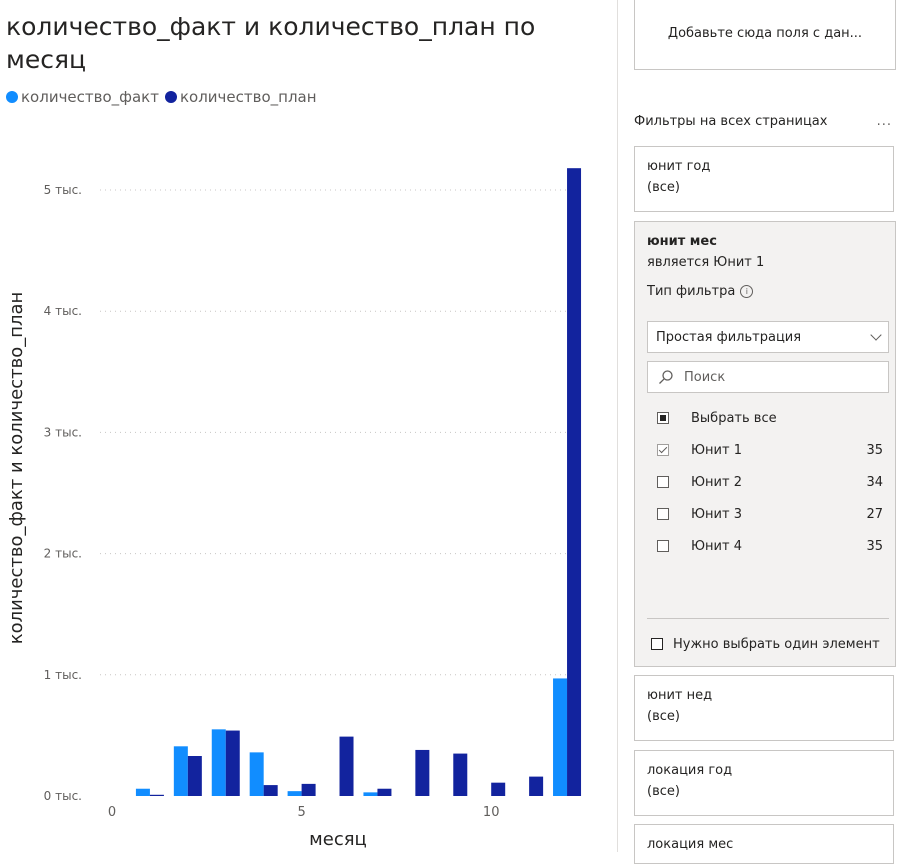 This screenshot has width=897, height=864. What do you see at coordinates (731, 121) in the screenshot?
I see `filters-all-pages-title: Фильтры на всех страницах` at bounding box center [731, 121].